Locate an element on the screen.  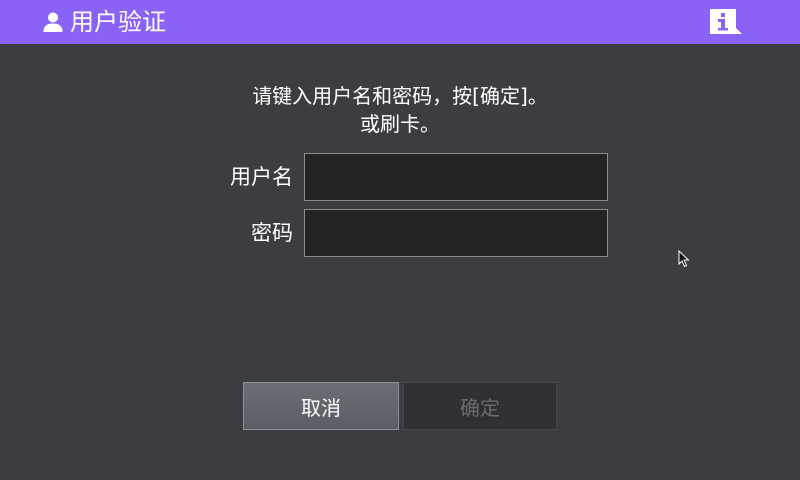
username-input is located at coordinates (456, 177).